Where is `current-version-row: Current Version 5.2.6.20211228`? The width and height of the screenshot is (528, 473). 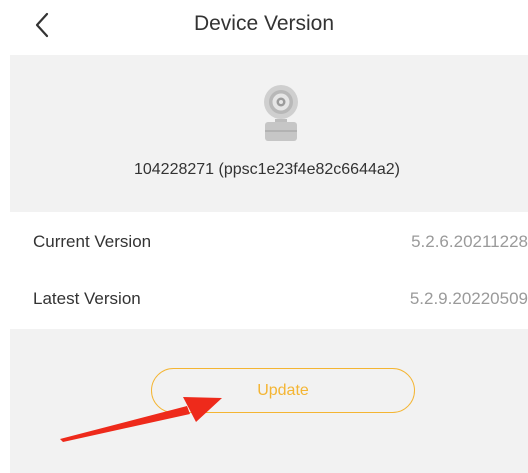
current-version-row: Current Version 5.2.6.20211228 is located at coordinates (269, 242).